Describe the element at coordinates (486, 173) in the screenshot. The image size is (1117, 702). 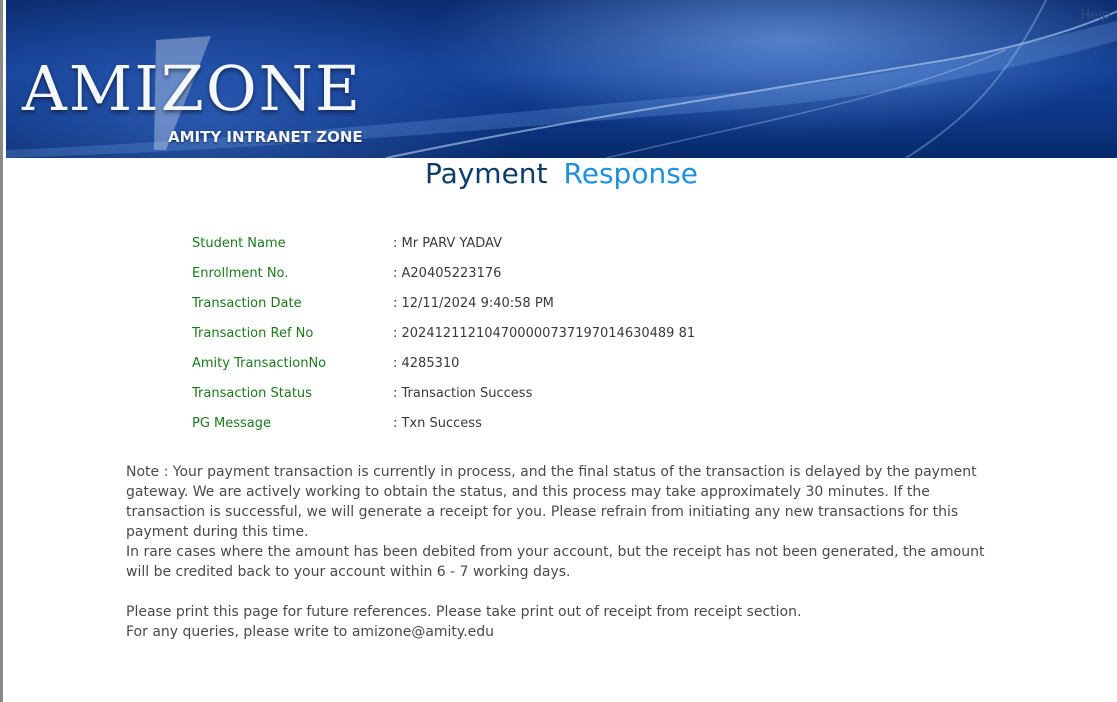
I see `page-title-part1: Payment` at that location.